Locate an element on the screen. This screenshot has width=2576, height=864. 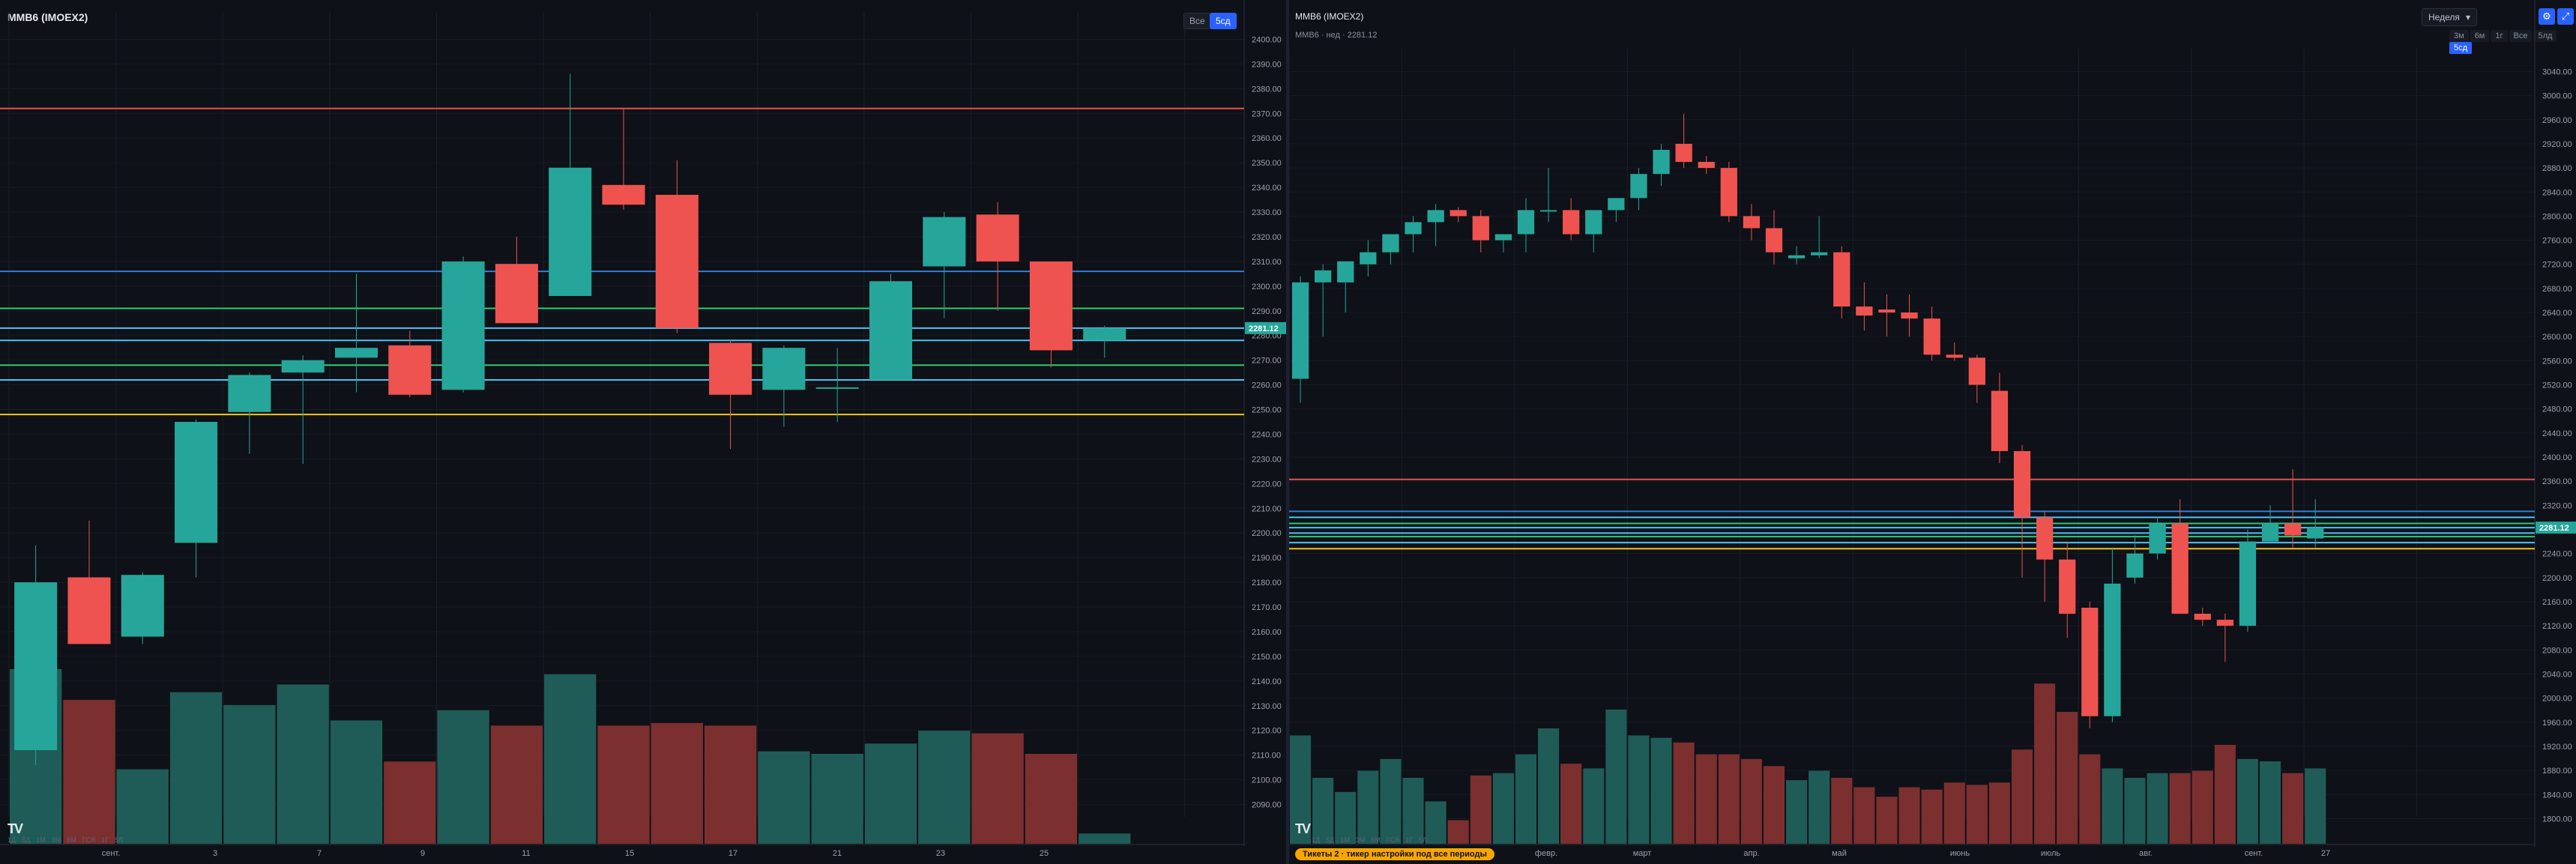
price-tick-label: 2960.00 is located at coordinates (2557, 120).